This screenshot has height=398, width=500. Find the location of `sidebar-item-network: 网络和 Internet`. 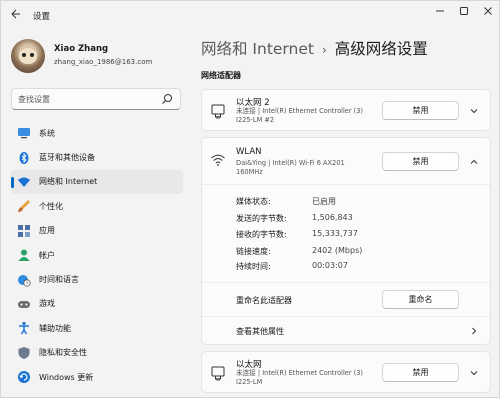

sidebar-item-network: 网络和 Internet is located at coordinates (97, 182).